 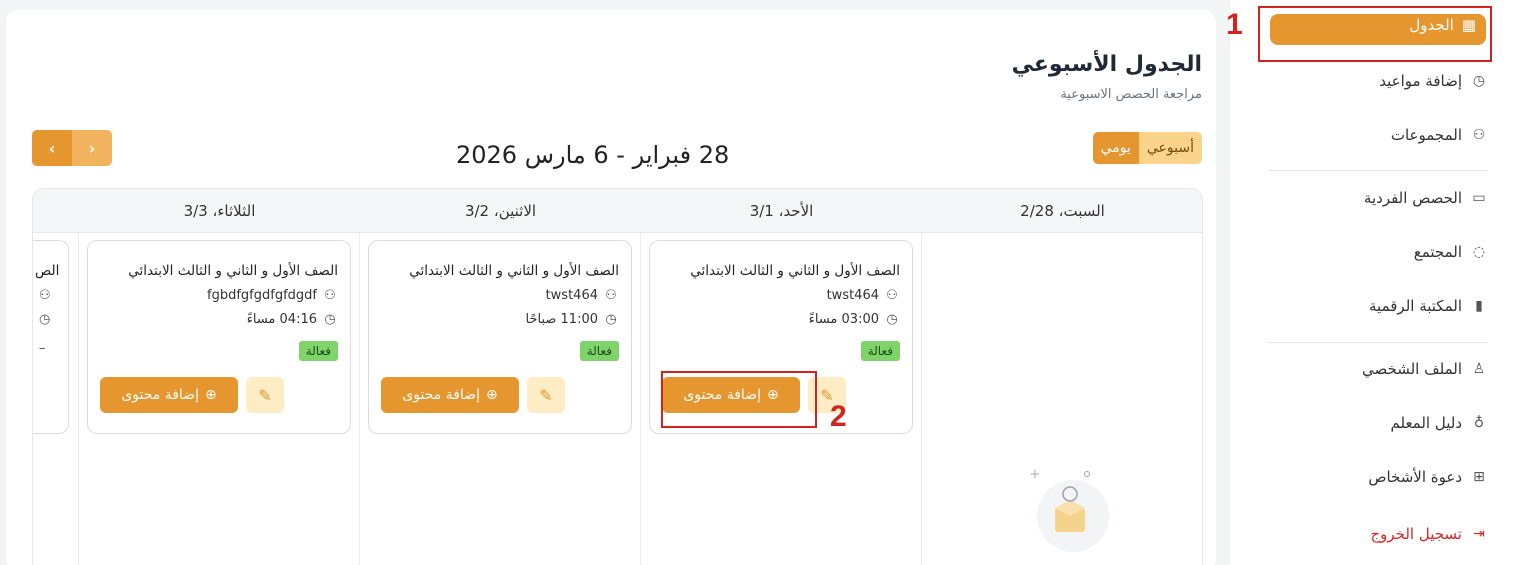 I want to click on session-time-row: ◷ 04:16 مساءً, so click(x=292, y=319).